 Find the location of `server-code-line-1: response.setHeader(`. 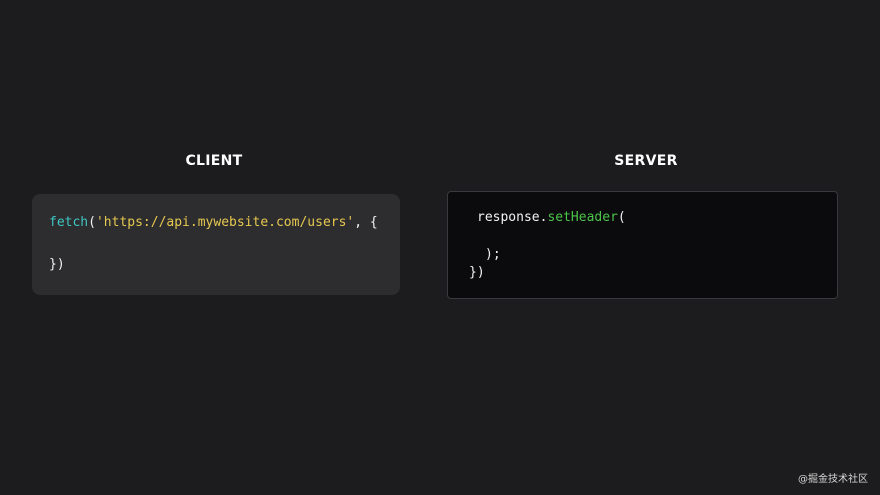

server-code-line-1: response.setHeader( is located at coordinates (551, 218).